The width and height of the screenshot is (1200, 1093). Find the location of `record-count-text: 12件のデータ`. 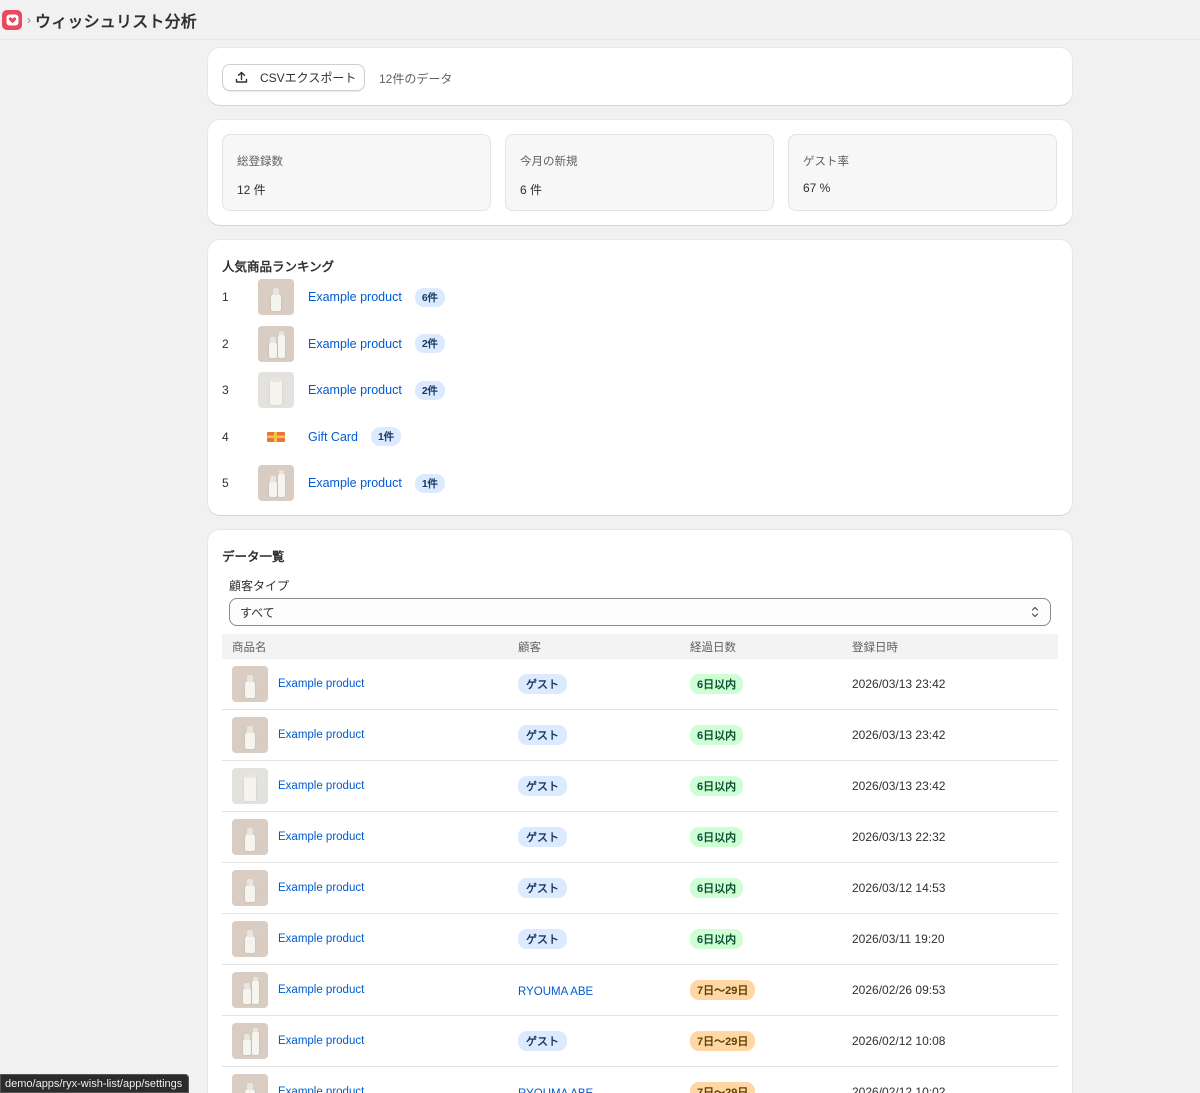

record-count-text: 12件のデータ is located at coordinates (416, 79).